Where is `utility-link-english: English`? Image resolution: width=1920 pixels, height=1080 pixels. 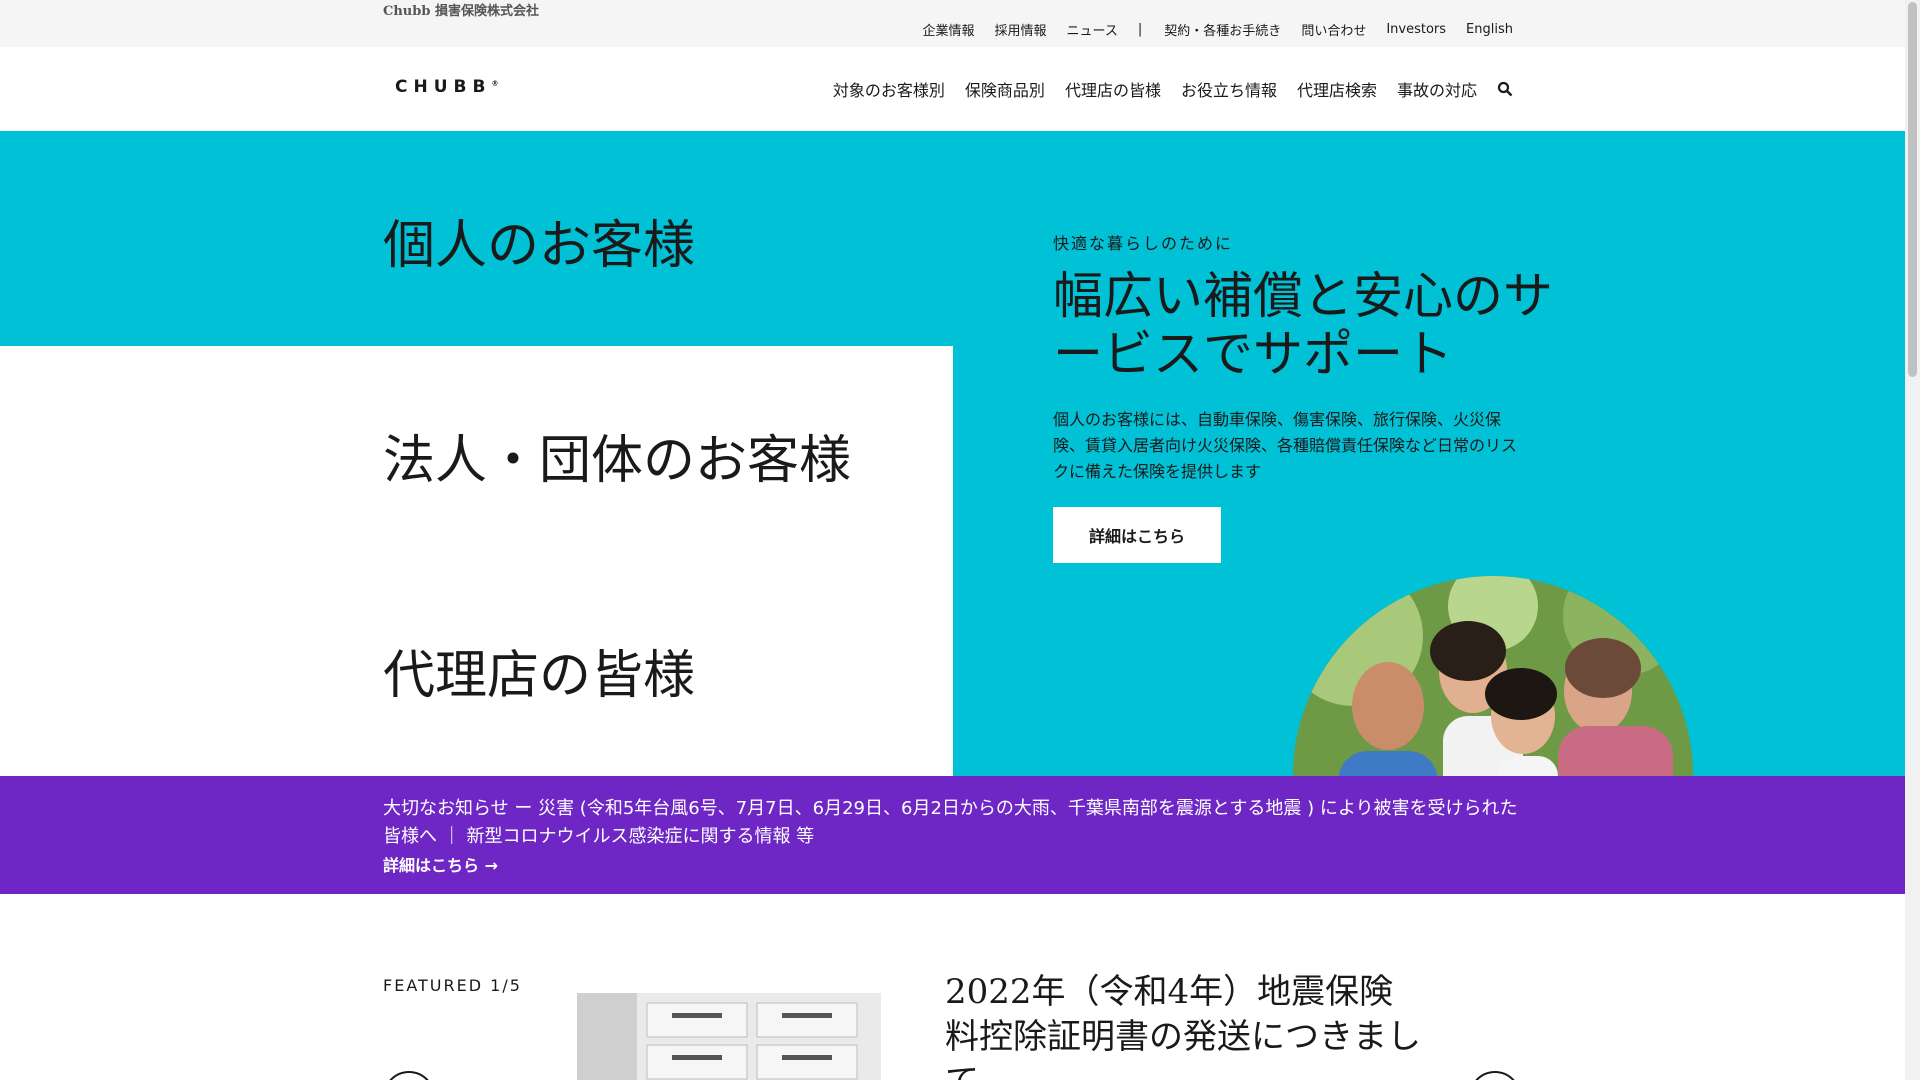
utility-link-english: English is located at coordinates (1489, 29).